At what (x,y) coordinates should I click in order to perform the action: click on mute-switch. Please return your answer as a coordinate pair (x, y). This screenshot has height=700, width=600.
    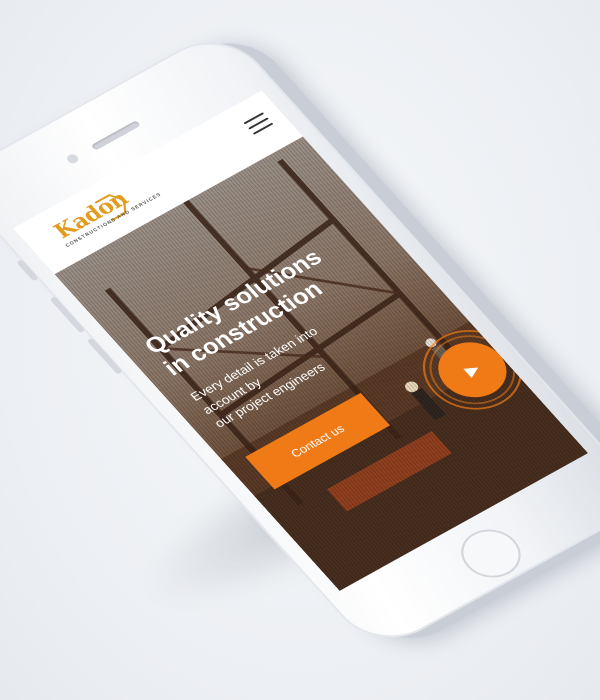
    Looking at the image, I should click on (27, 270).